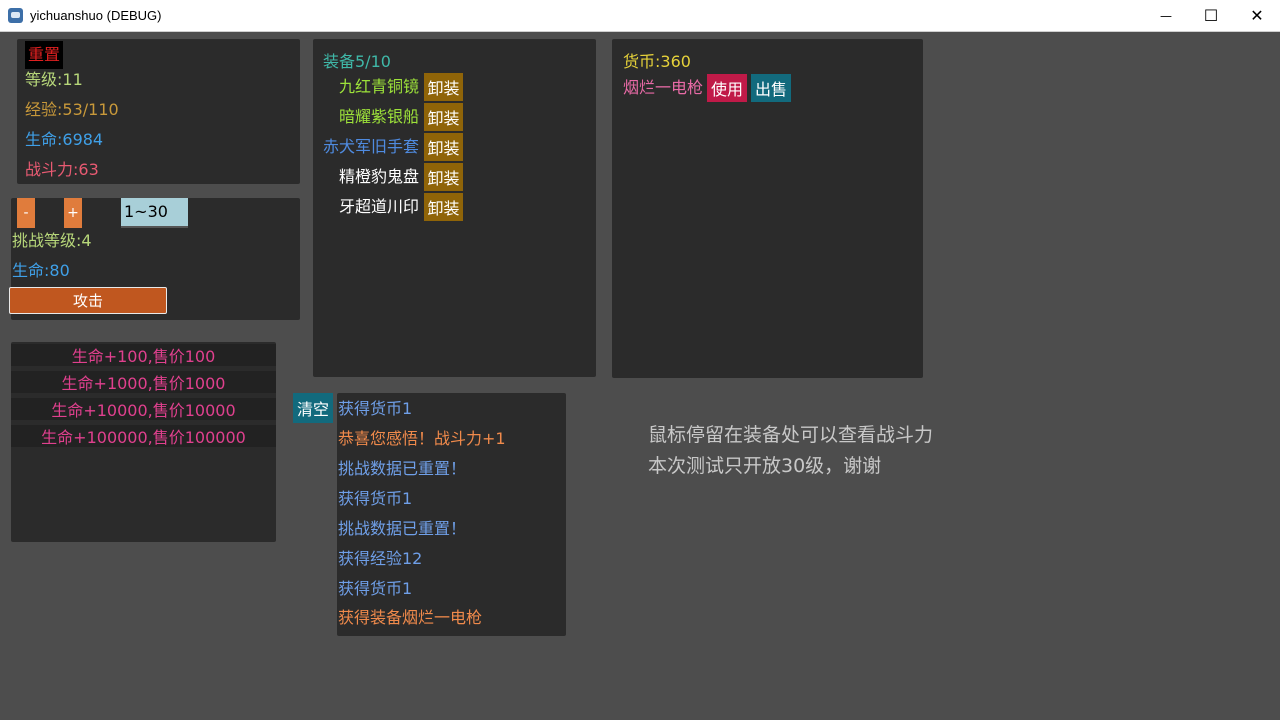 The image size is (1280, 720). Describe the element at coordinates (657, 61) in the screenshot. I see `currency-amount: 货币:360` at that location.